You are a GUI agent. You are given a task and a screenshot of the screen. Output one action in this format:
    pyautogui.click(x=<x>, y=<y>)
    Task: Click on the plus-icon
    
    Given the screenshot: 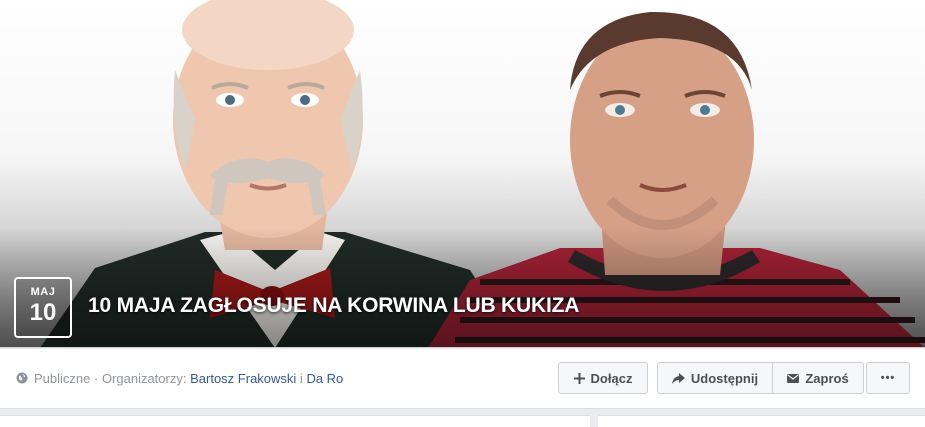 What is the action you would take?
    pyautogui.click(x=579, y=378)
    